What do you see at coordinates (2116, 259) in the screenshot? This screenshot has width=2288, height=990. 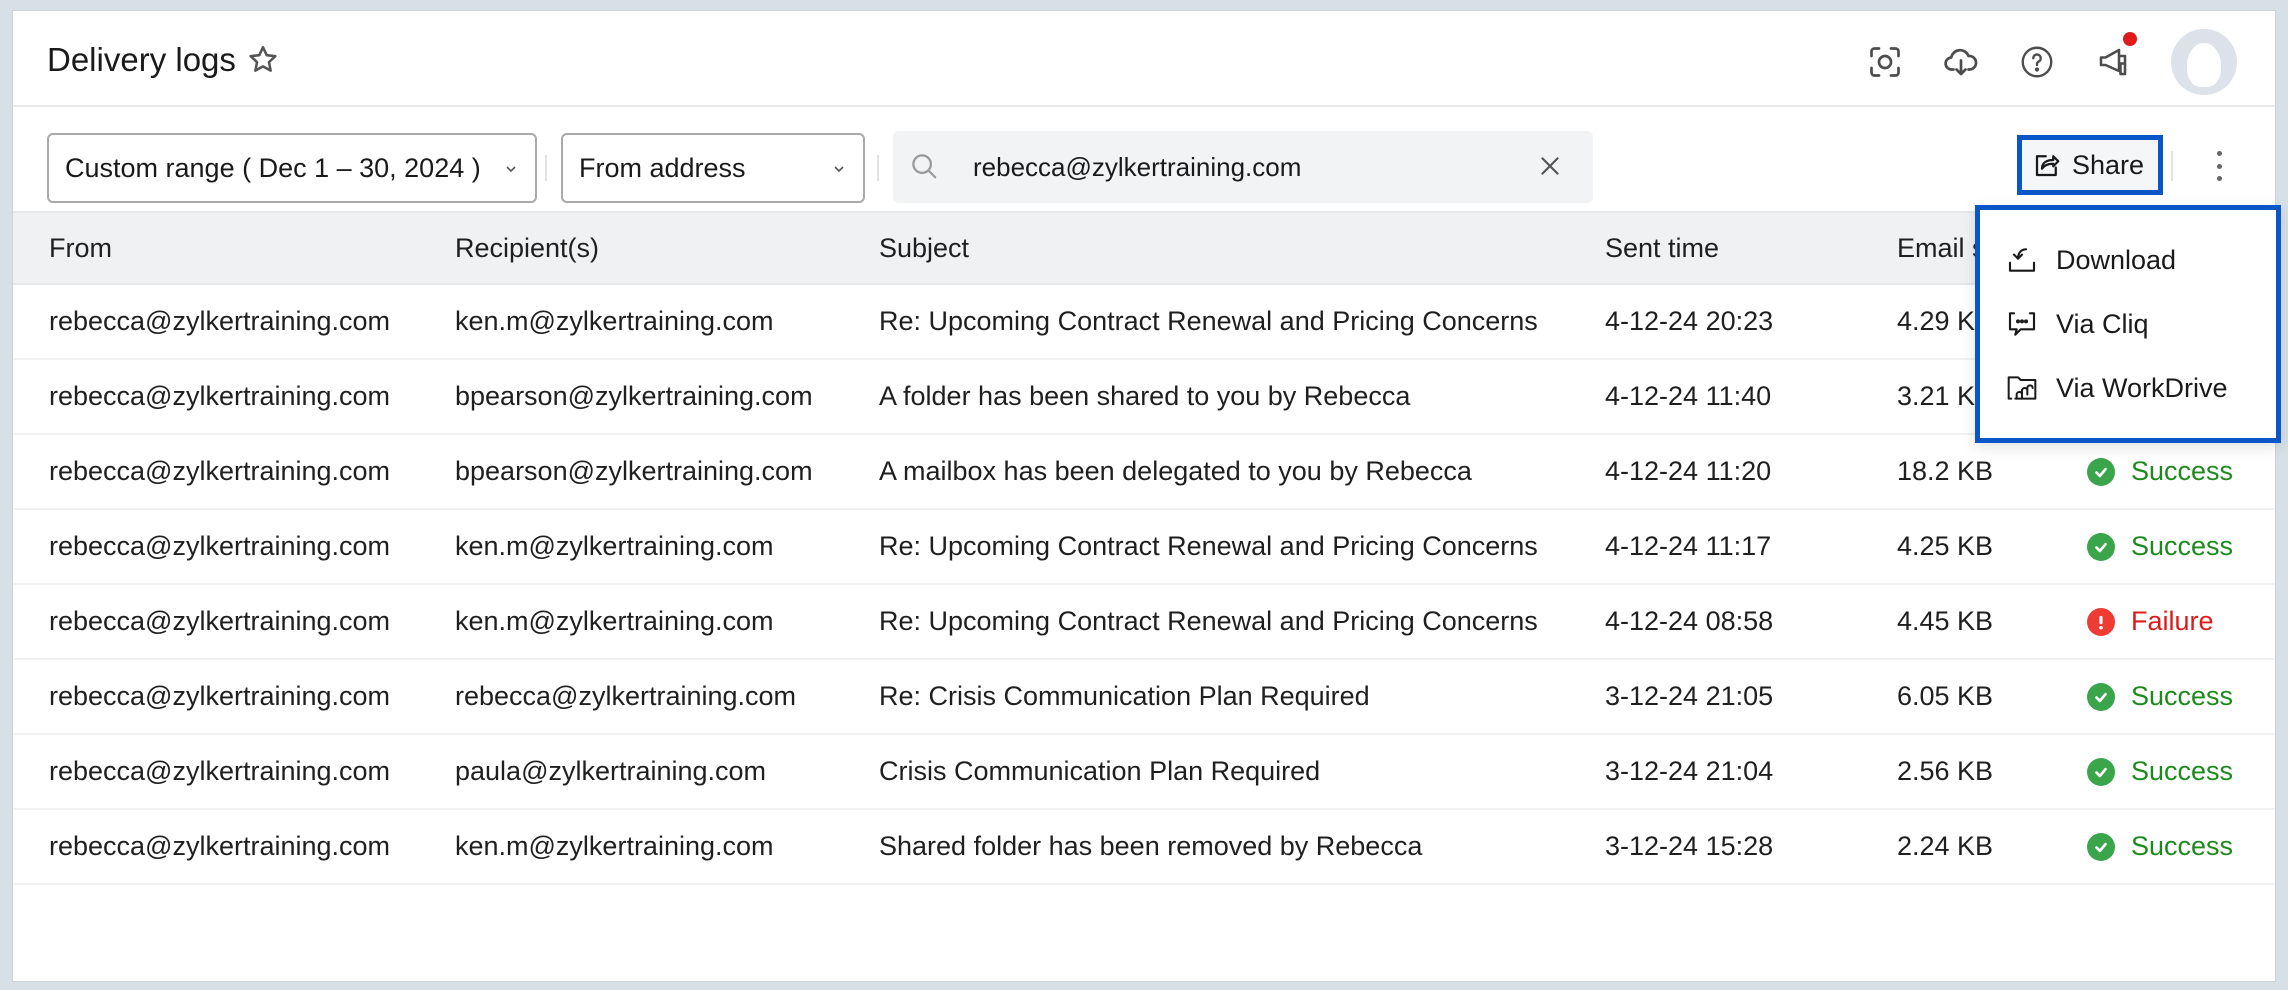 I see `share-menu-label: Download` at bounding box center [2116, 259].